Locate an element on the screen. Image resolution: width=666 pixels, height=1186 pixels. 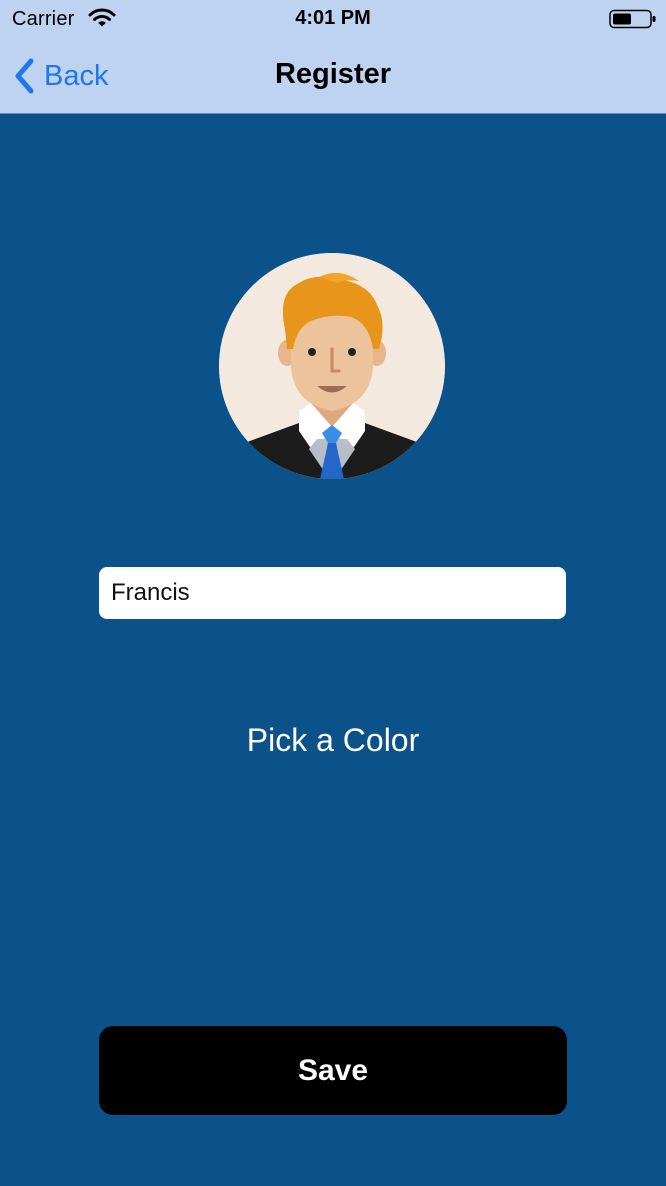
avatar is located at coordinates (332, 366).